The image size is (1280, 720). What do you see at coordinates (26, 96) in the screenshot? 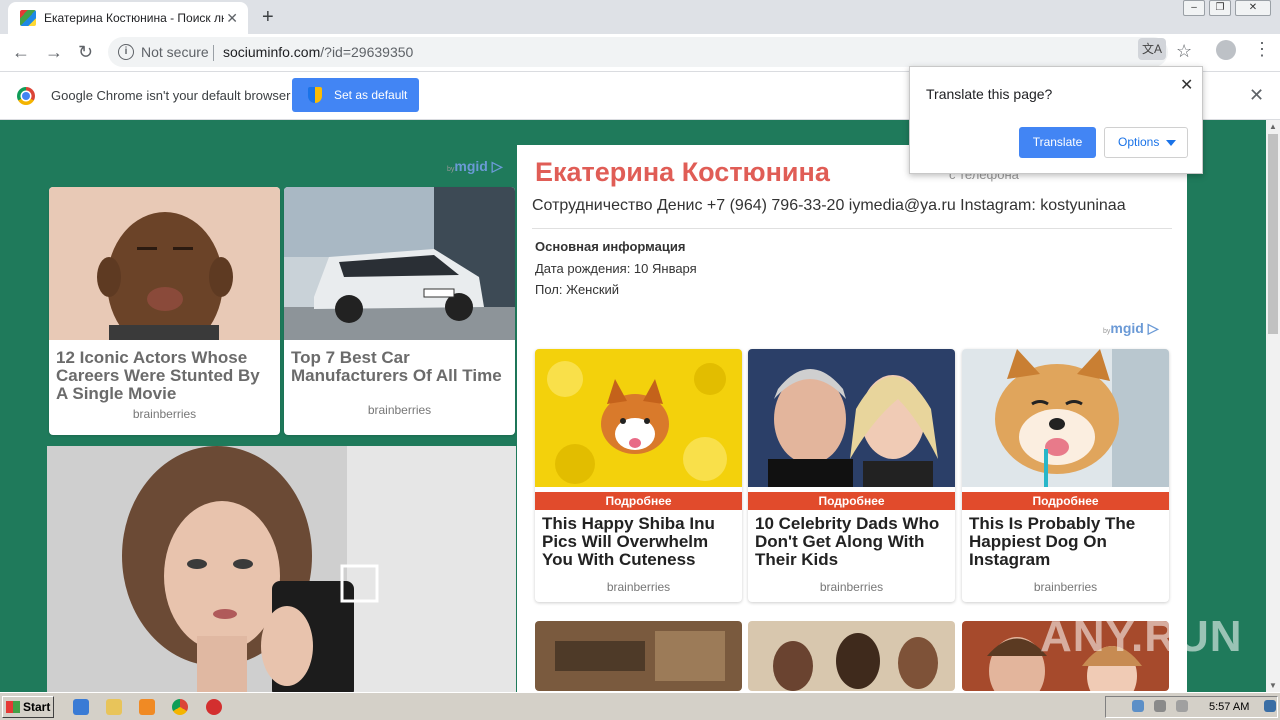
I see `chrome-logo-icon` at bounding box center [26, 96].